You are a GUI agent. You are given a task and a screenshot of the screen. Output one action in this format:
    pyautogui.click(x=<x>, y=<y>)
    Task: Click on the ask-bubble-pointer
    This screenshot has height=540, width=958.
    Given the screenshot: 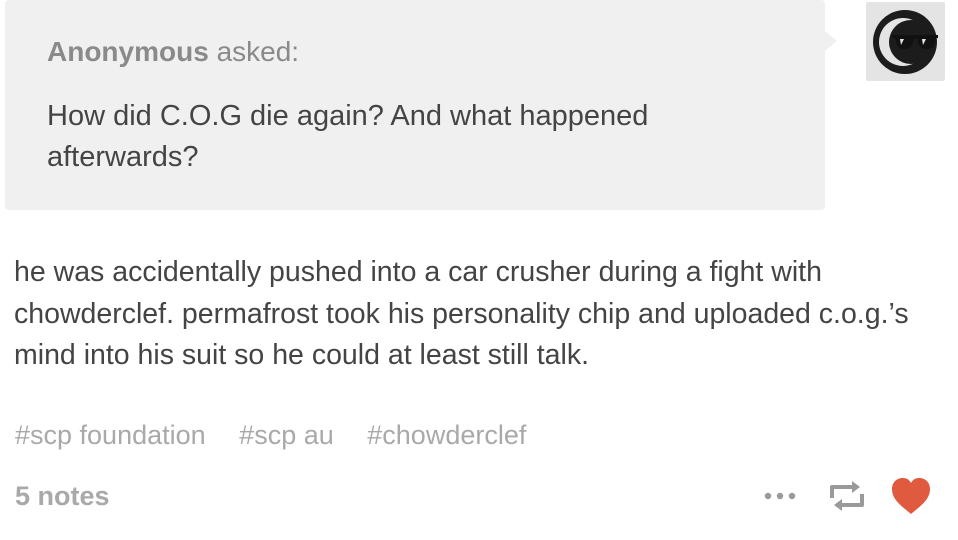 What is the action you would take?
    pyautogui.click(x=831, y=41)
    